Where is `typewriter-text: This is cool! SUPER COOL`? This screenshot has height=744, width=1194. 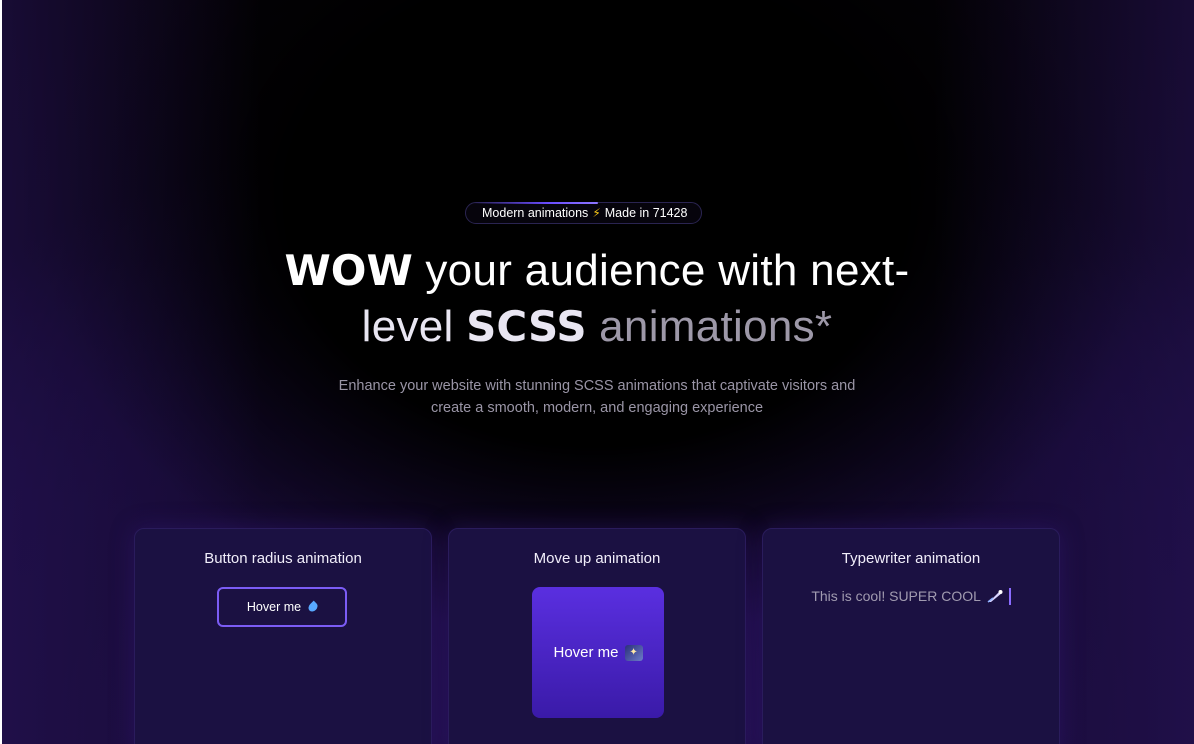
typewriter-text: This is cool! SUPER COOL is located at coordinates (896, 596).